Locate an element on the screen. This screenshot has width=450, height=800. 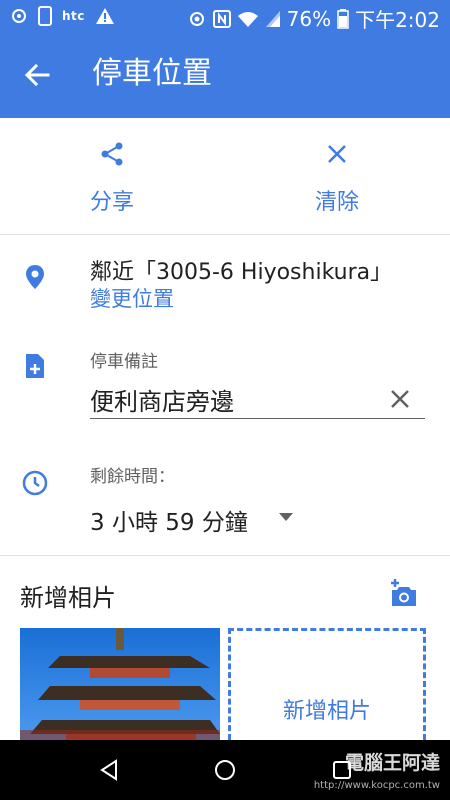
clear-button: 清除 is located at coordinates (337, 178).